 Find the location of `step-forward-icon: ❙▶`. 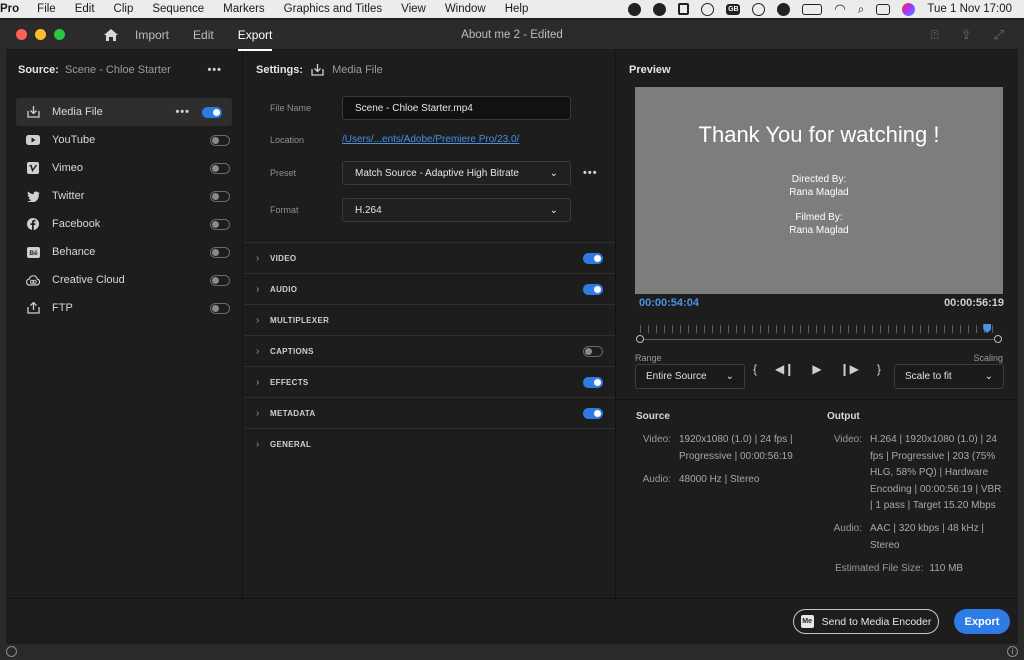

step-forward-icon: ❙▶ is located at coordinates (849, 369).